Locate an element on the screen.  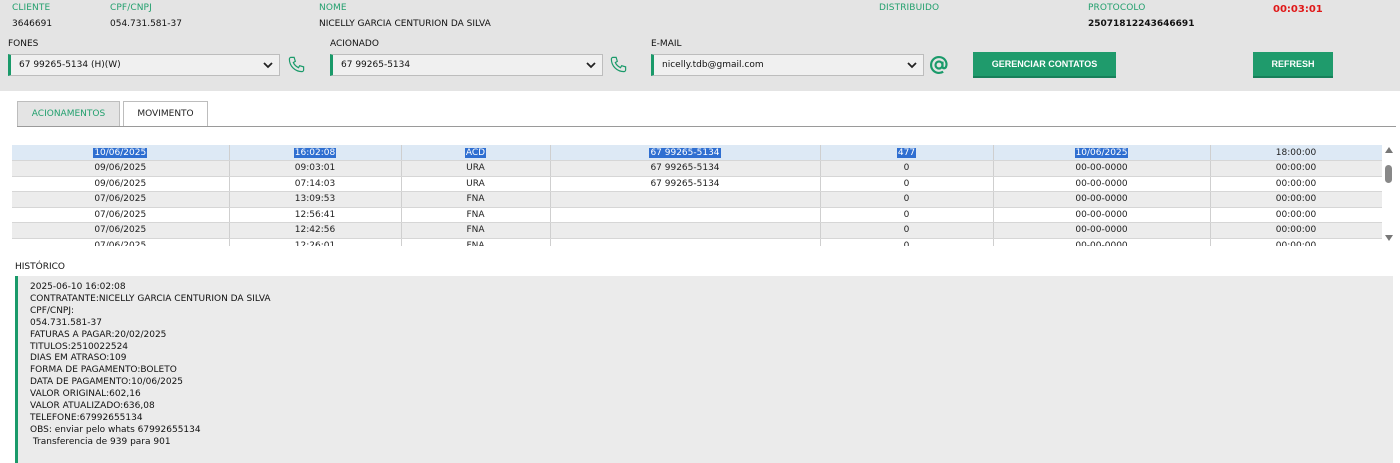
table-cell: ACD is located at coordinates (476, 153).